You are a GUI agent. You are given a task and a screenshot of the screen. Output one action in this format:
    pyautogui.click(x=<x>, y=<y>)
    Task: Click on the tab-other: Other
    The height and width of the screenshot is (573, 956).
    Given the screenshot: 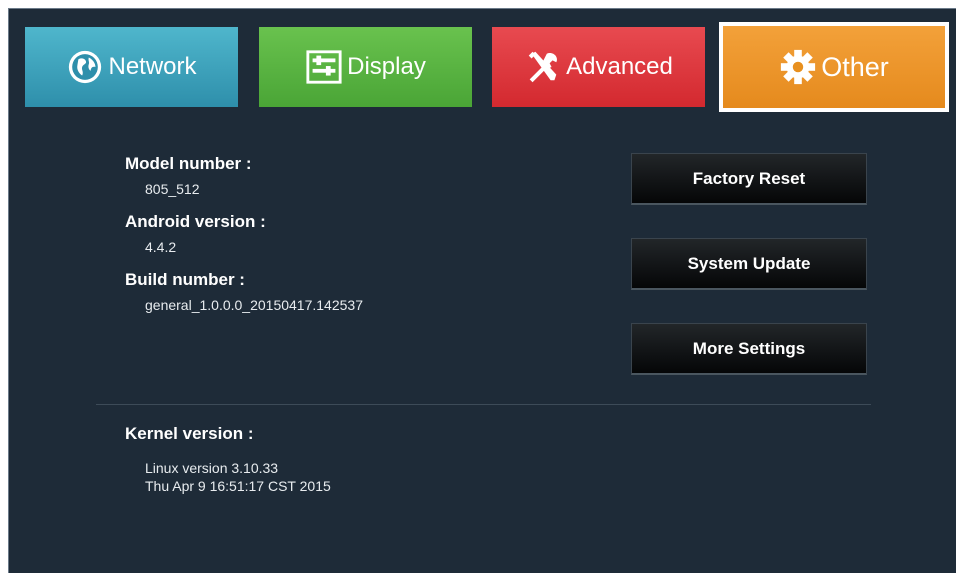 What is the action you would take?
    pyautogui.click(x=834, y=67)
    